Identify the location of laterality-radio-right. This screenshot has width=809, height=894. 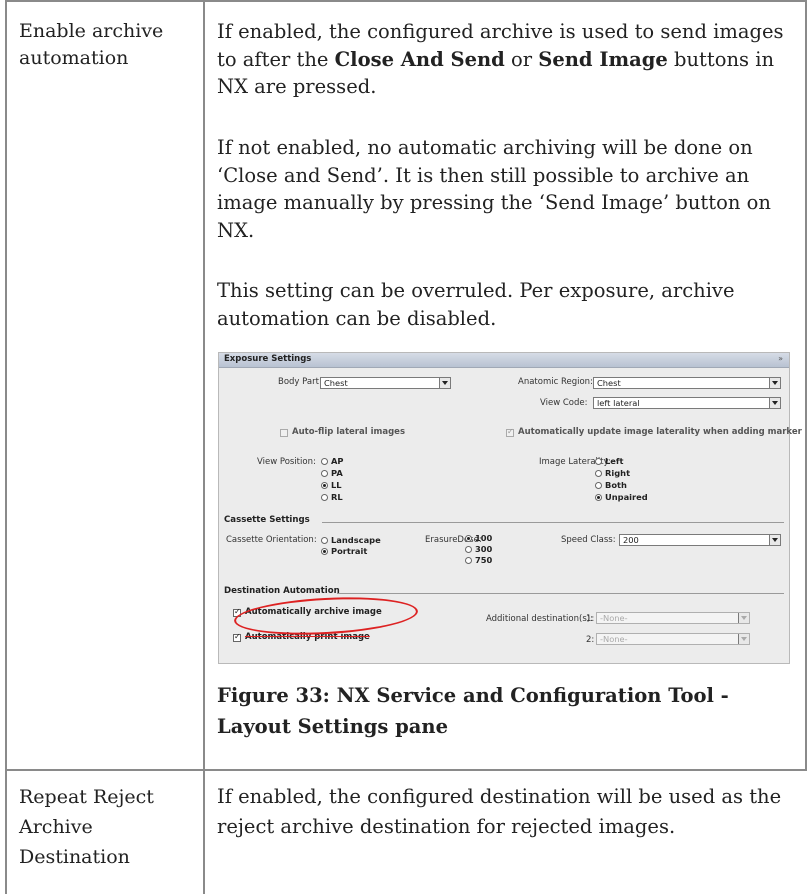
(598, 473).